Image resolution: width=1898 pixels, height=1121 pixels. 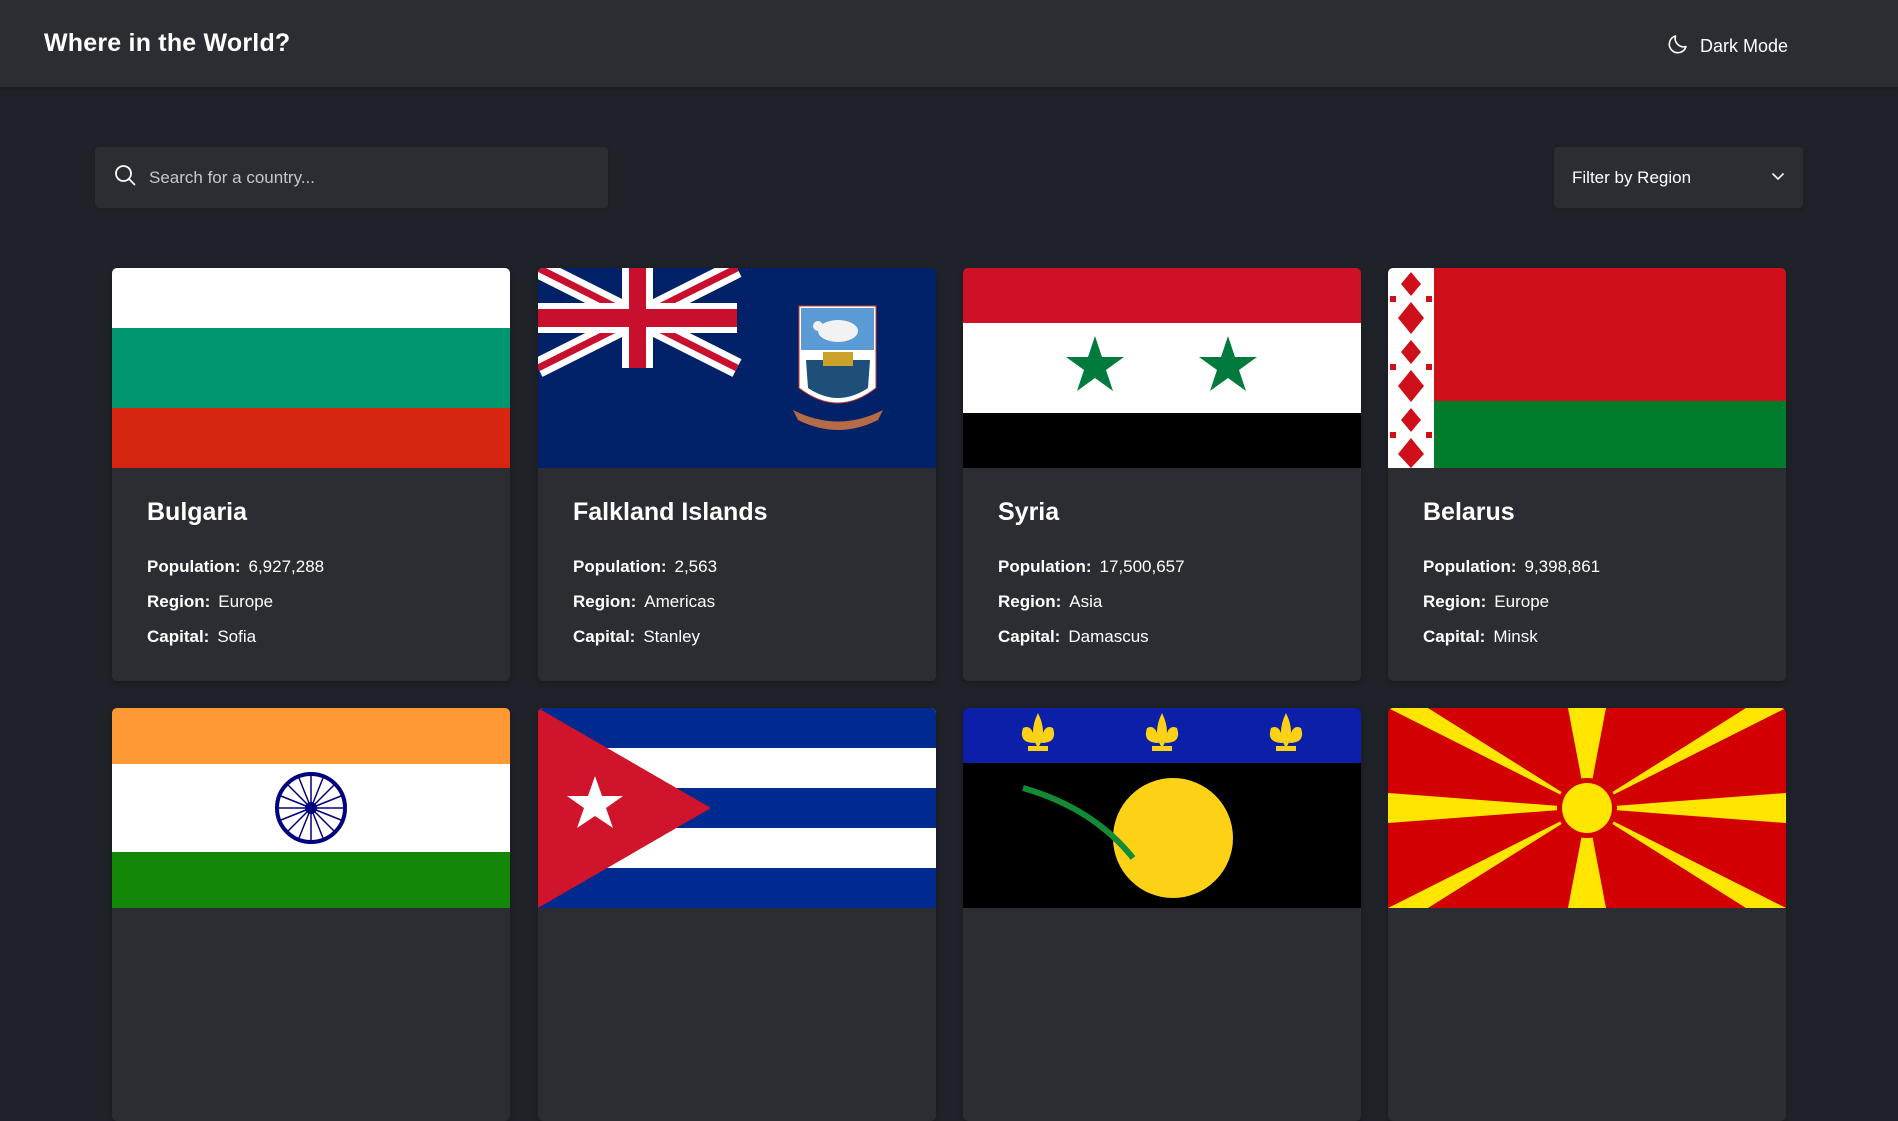 What do you see at coordinates (1086, 601) in the screenshot?
I see `region-value: Asia` at bounding box center [1086, 601].